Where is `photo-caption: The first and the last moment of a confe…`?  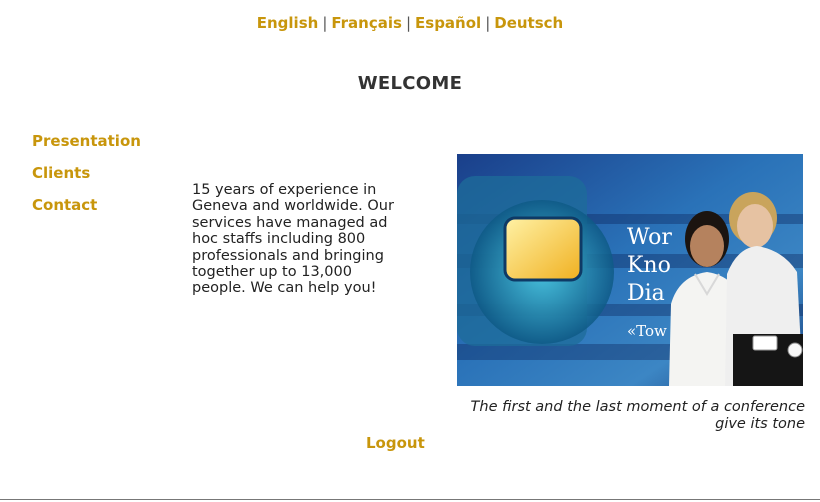
photo-caption: The first and the last moment of a confe… is located at coordinates (622, 416).